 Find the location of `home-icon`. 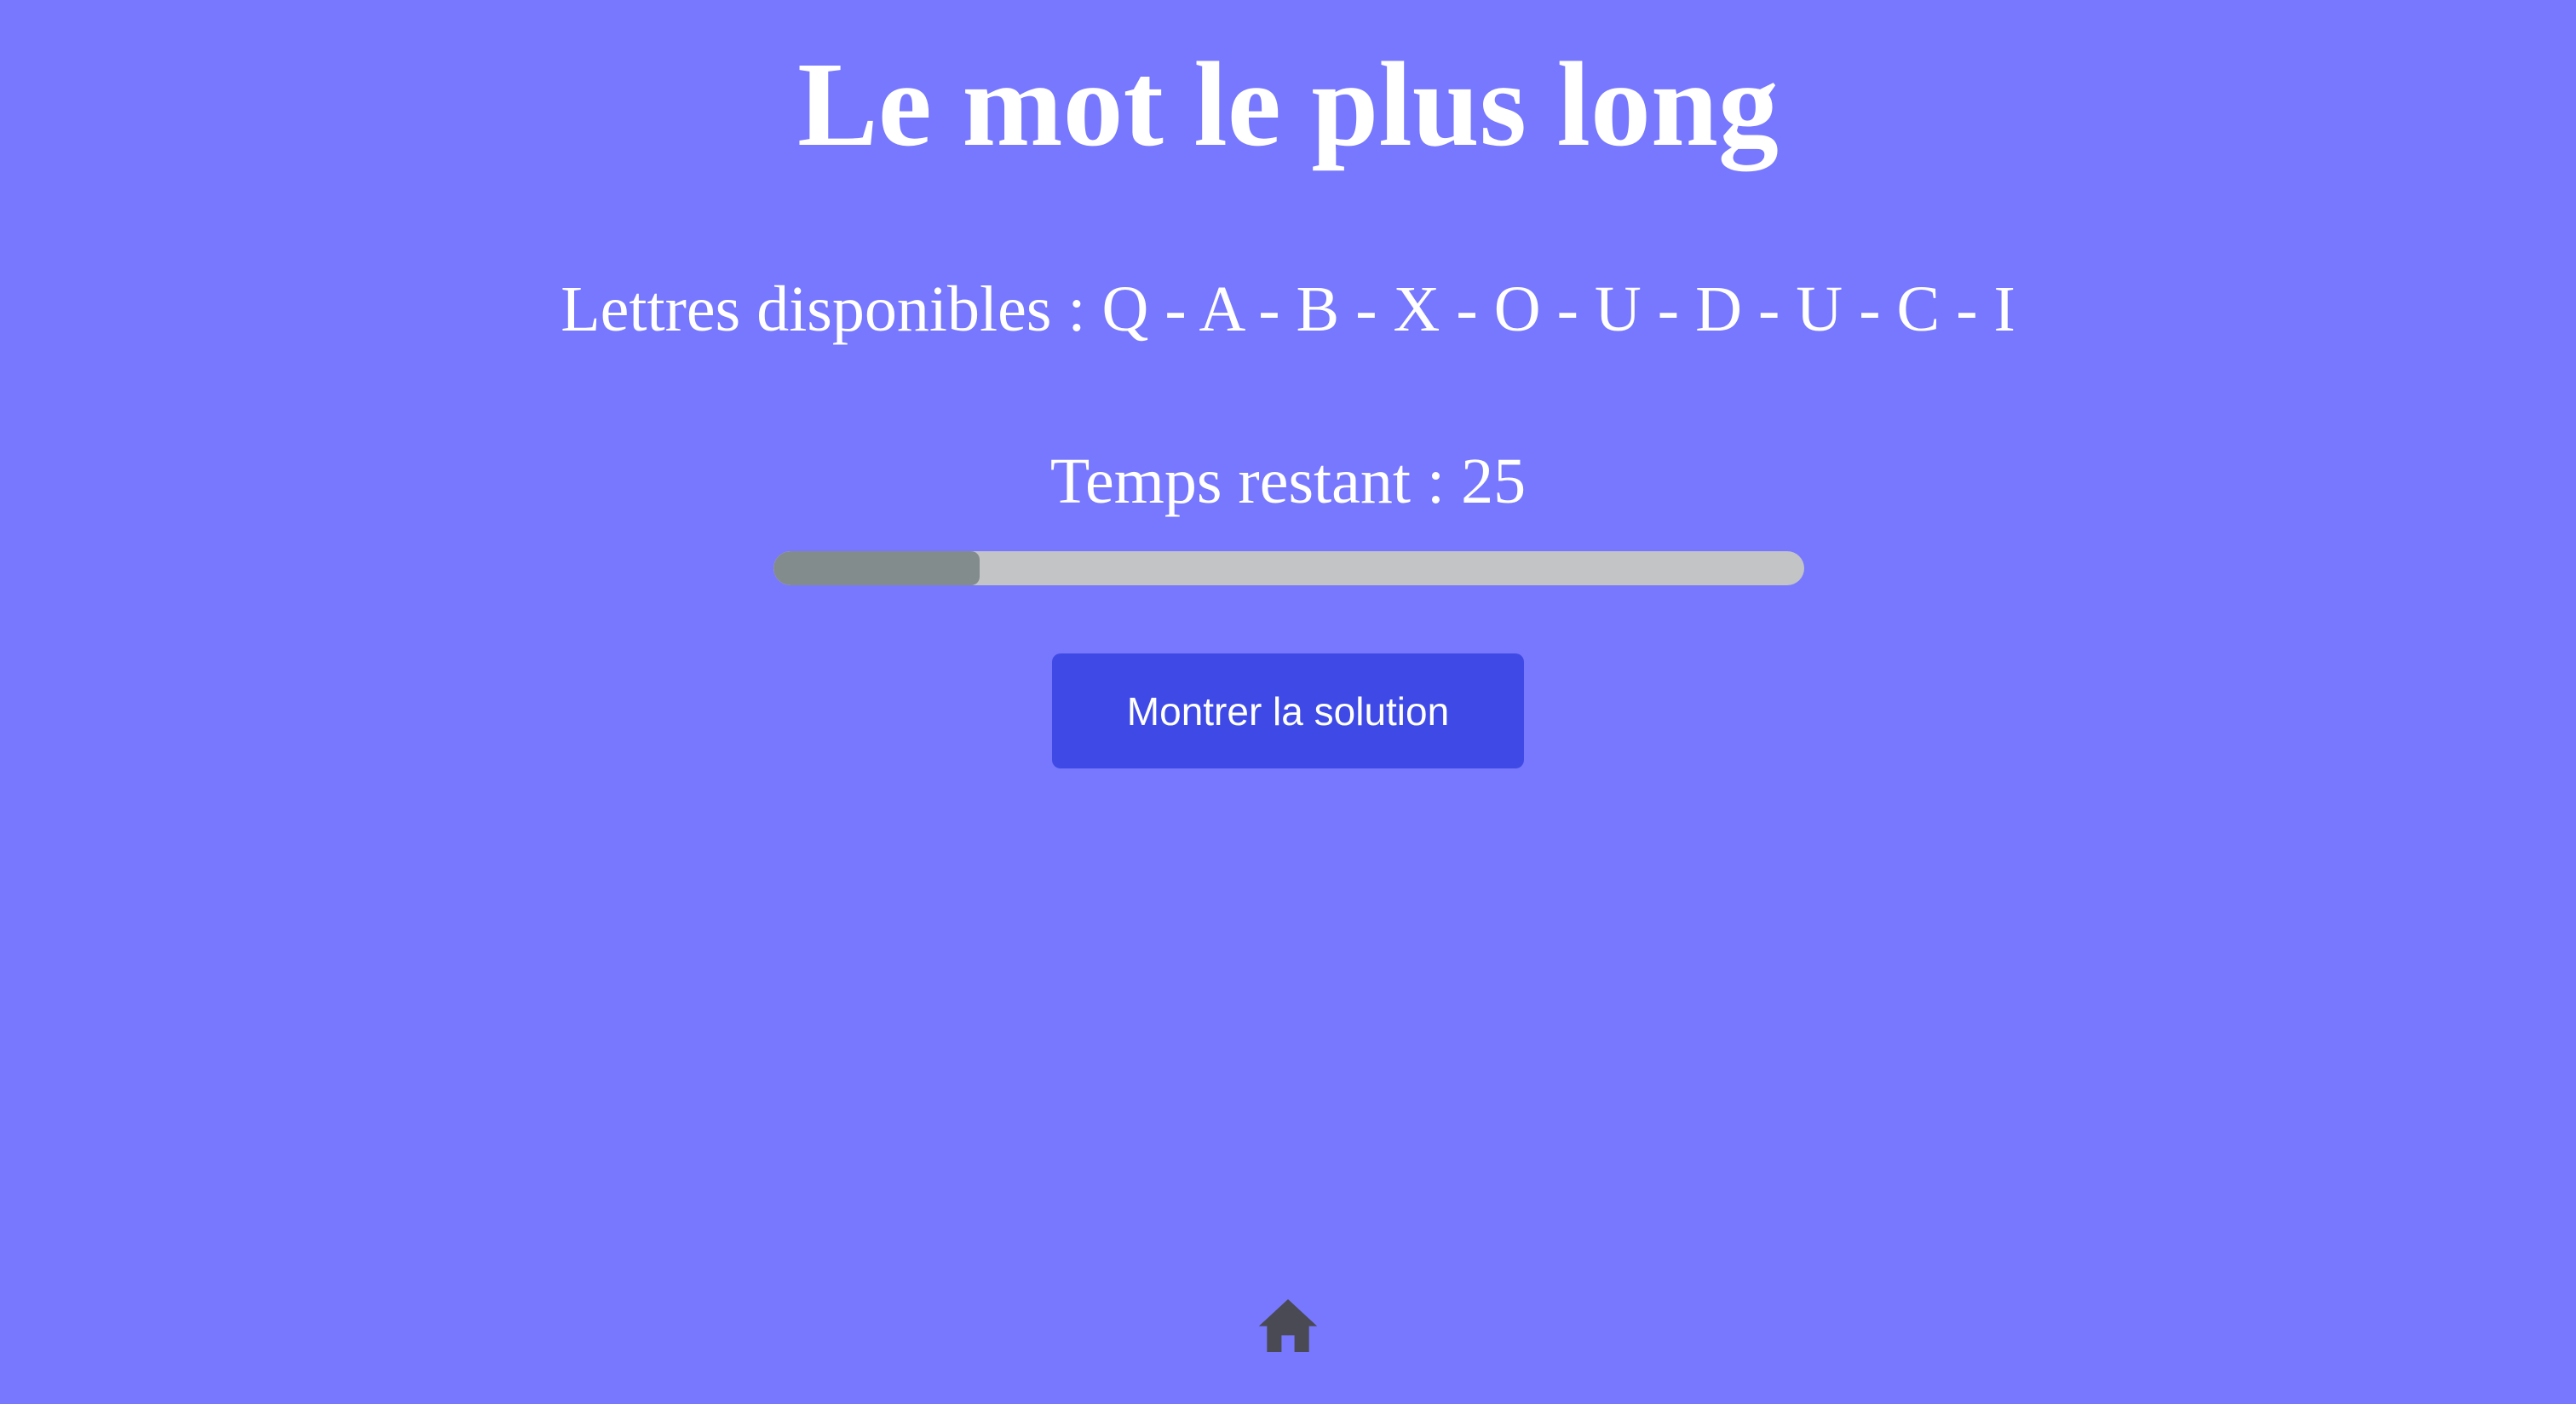

home-icon is located at coordinates (1288, 1325).